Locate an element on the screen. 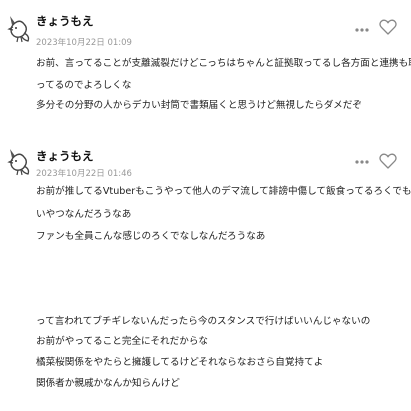  post-timestamp: 2023年10月22日 01:09 is located at coordinates (84, 43).